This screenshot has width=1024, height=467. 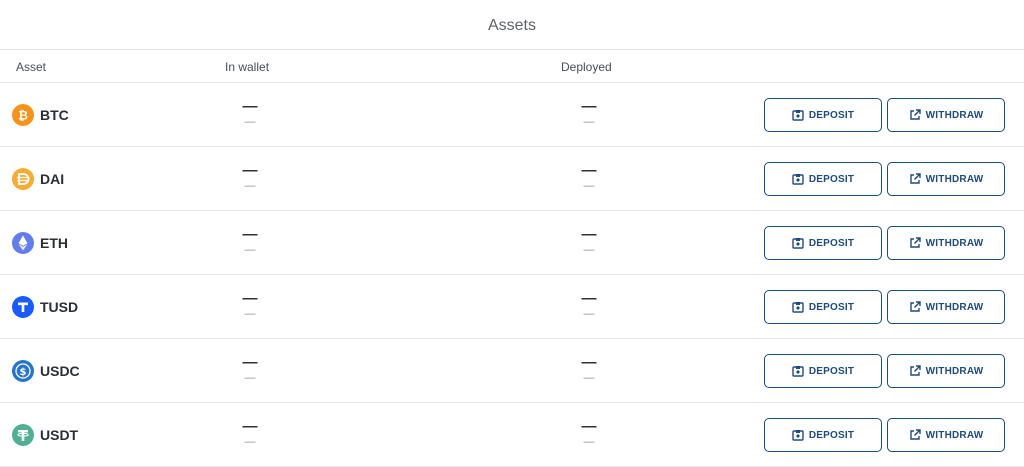 I want to click on asset-symbol: TUSD, so click(x=59, y=307).